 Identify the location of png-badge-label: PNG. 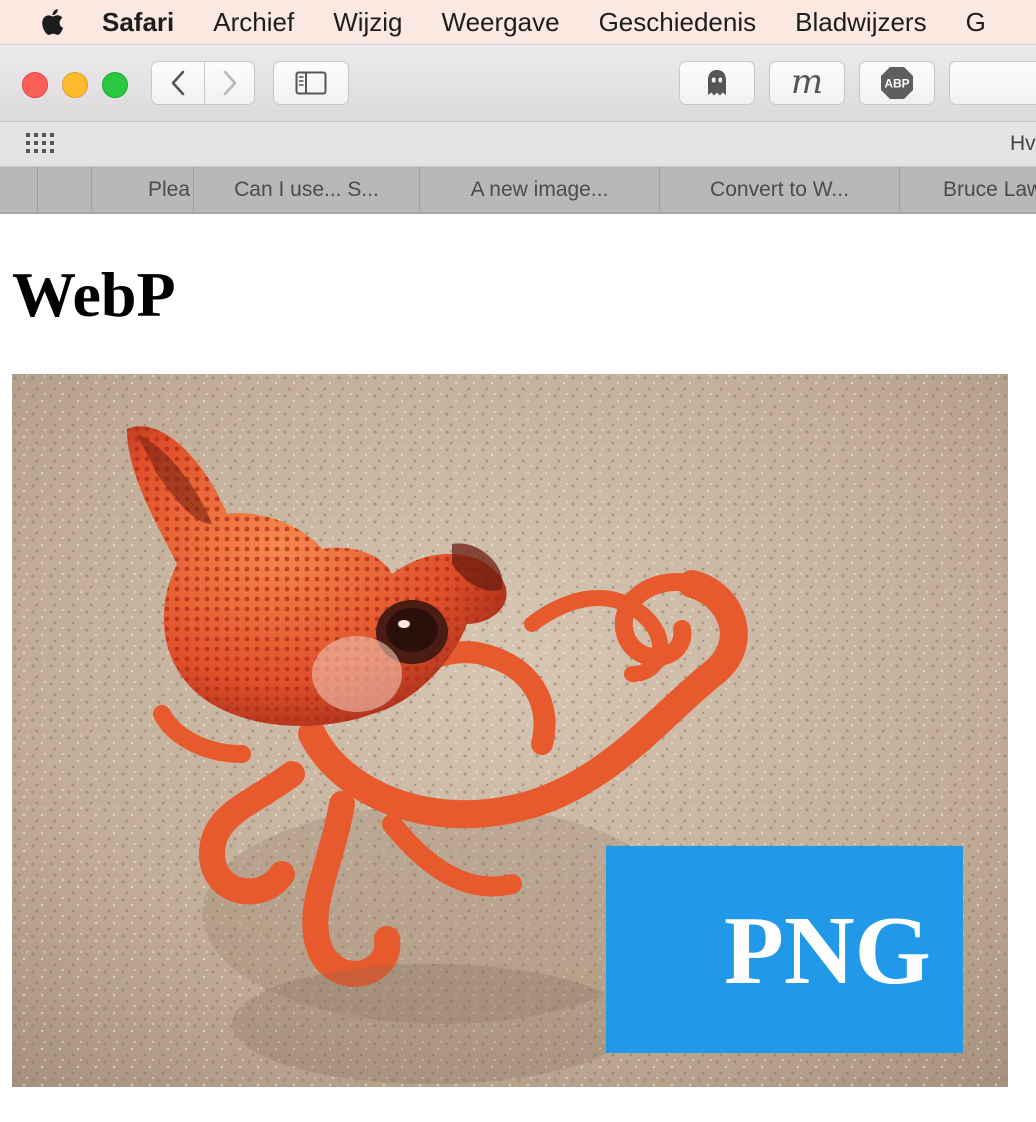
(827, 951).